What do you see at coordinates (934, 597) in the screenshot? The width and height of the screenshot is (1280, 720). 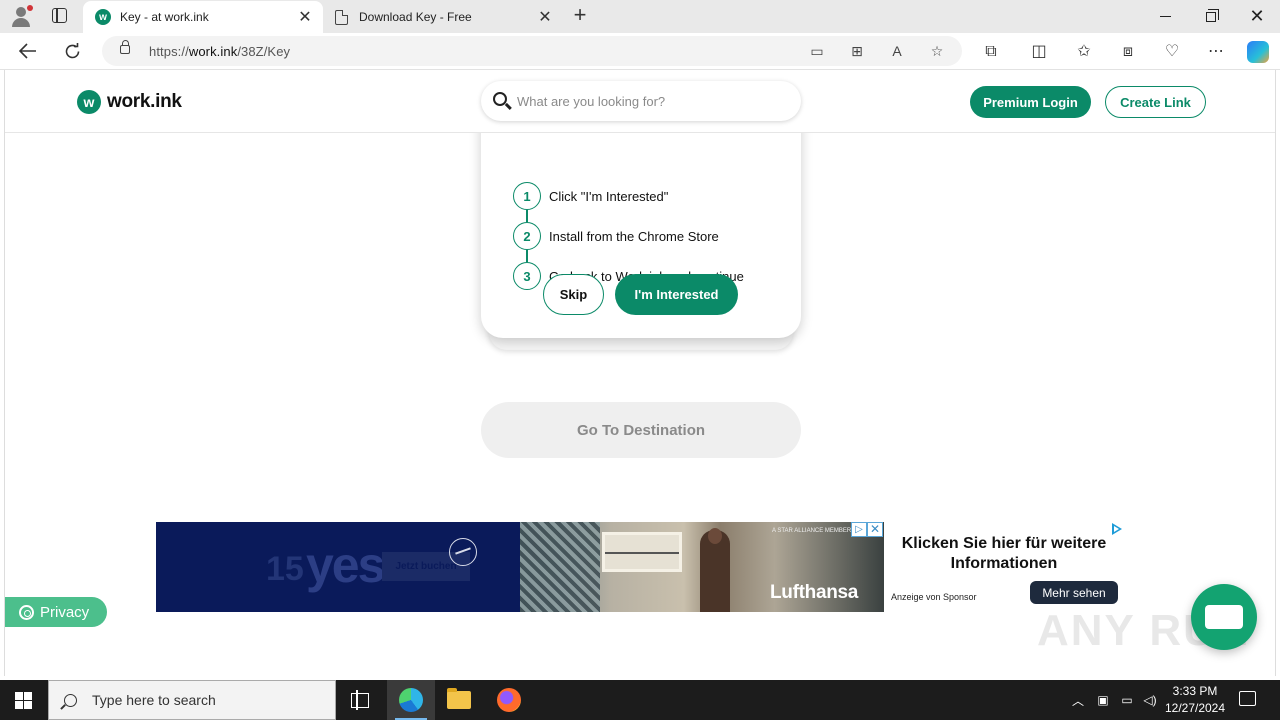 I see `ad-sponsor-label: Anzeige von Sponsor` at bounding box center [934, 597].